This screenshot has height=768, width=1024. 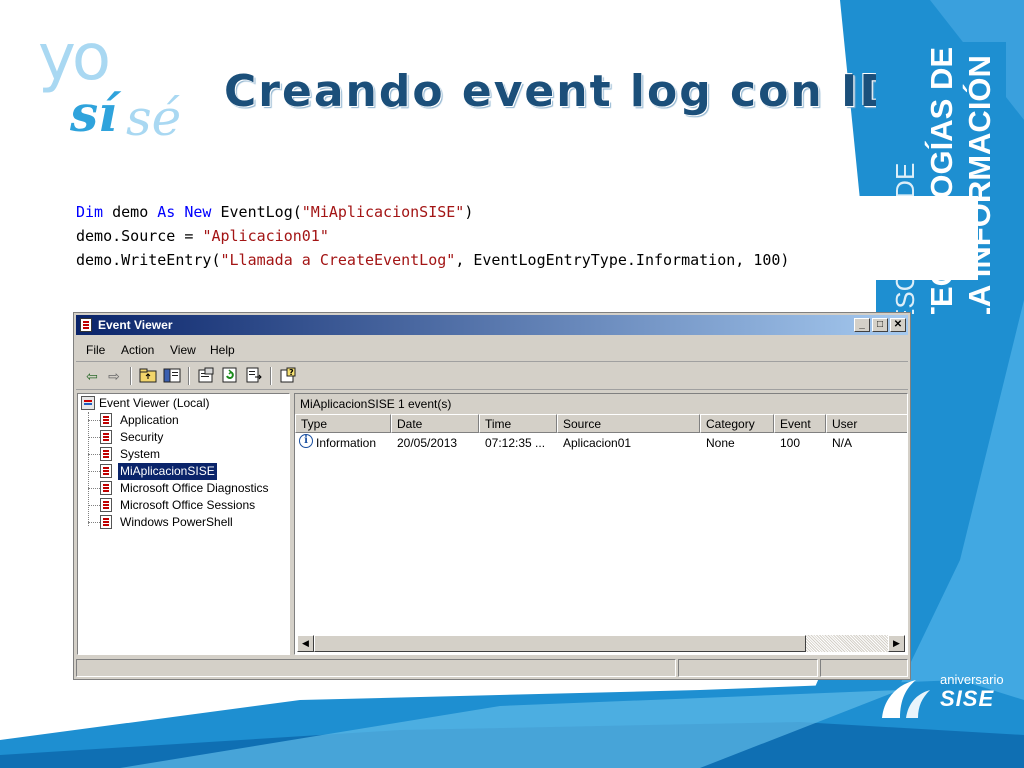 What do you see at coordinates (256, 212) in the screenshot?
I see `code-text: EventLog(` at bounding box center [256, 212].